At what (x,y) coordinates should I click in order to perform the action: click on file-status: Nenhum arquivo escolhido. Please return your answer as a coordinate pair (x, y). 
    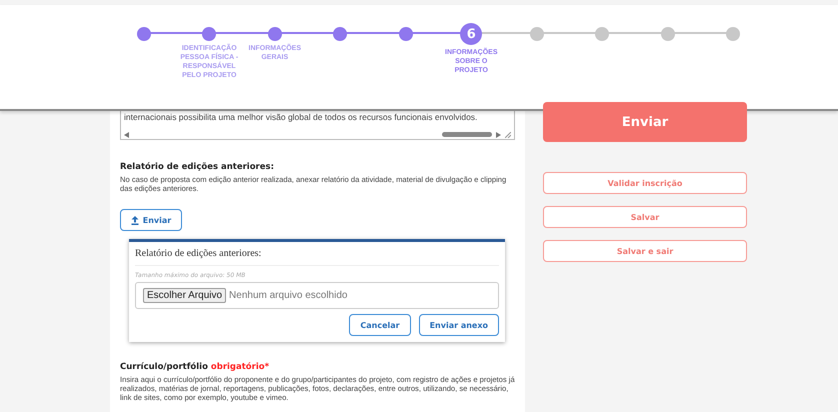
    Looking at the image, I should click on (288, 295).